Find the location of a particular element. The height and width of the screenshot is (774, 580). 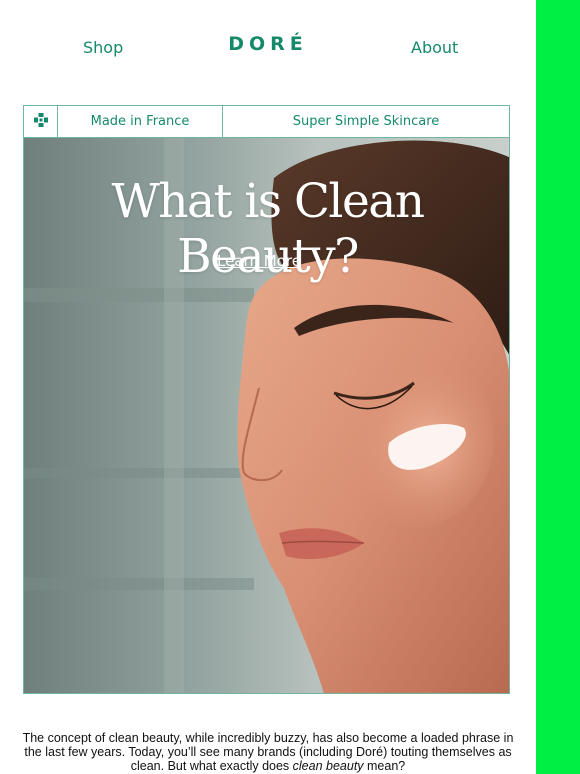

green-cross-icon is located at coordinates (40, 121).